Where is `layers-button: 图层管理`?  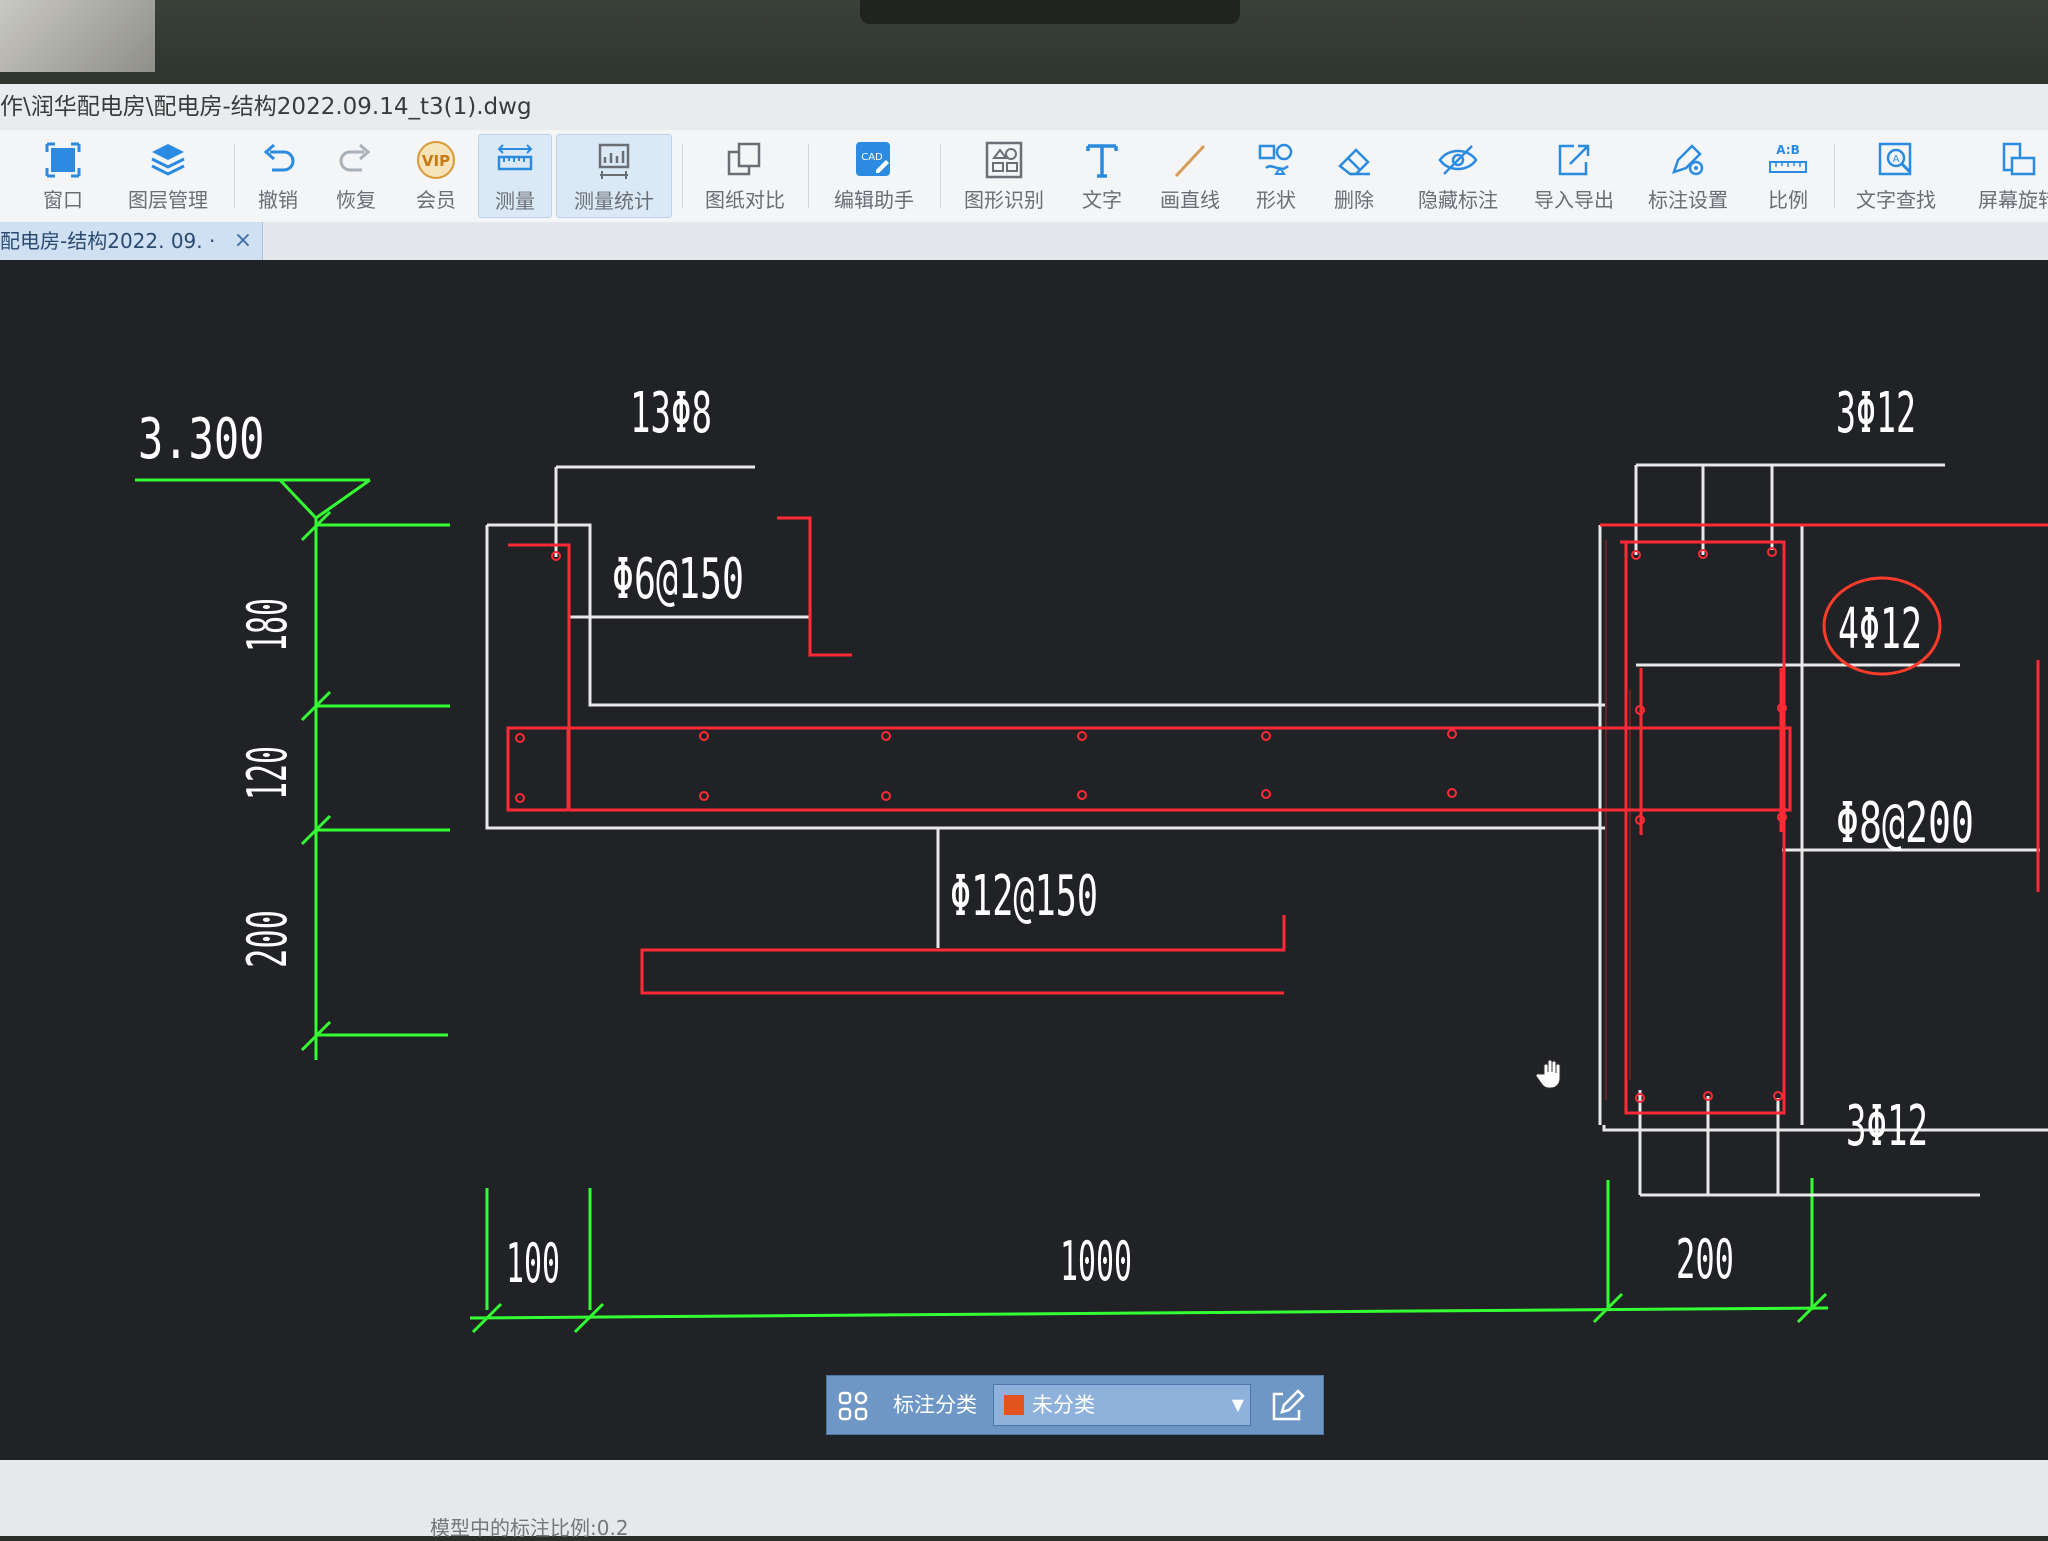
layers-button: 图层管理 is located at coordinates (168, 176).